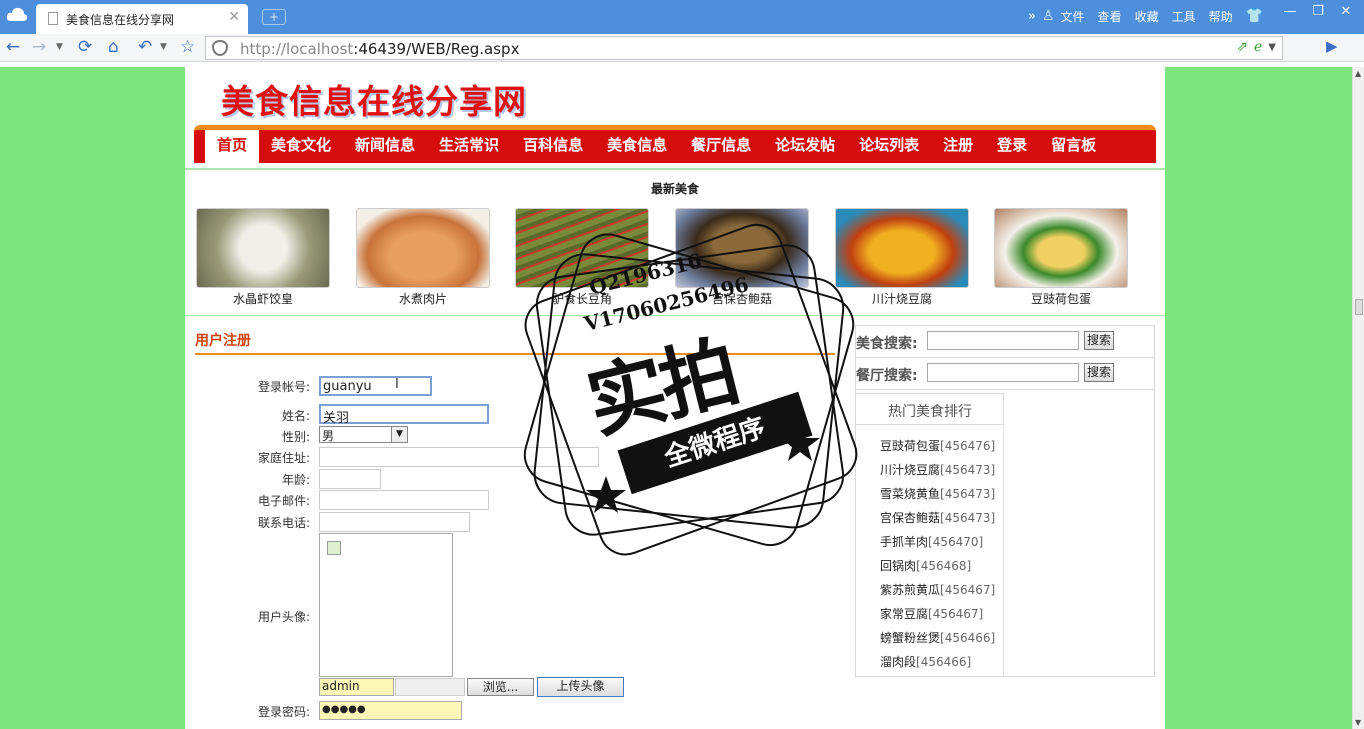  Describe the element at coordinates (1099, 340) in the screenshot. I see `food-search-button: 搜索` at that location.